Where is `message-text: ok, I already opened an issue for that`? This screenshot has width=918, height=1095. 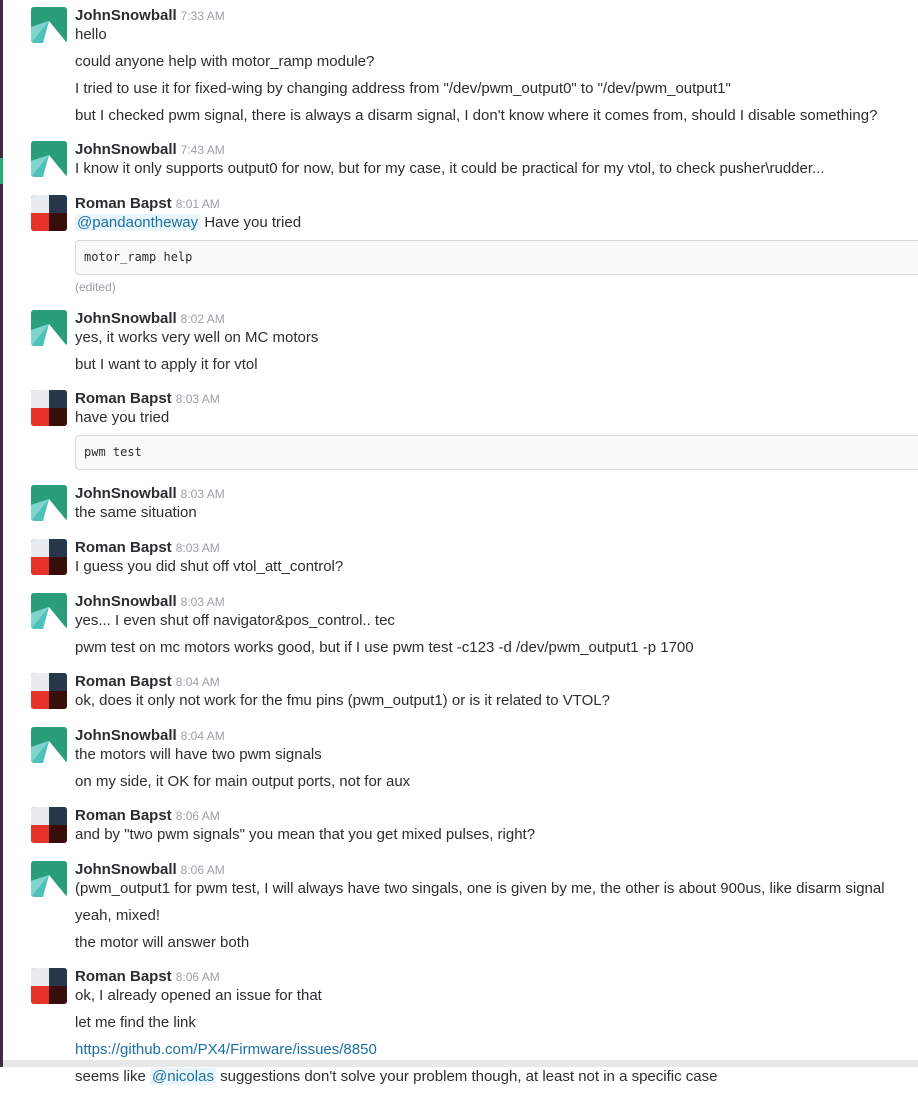 message-text: ok, I already opened an issue for that is located at coordinates (198, 995).